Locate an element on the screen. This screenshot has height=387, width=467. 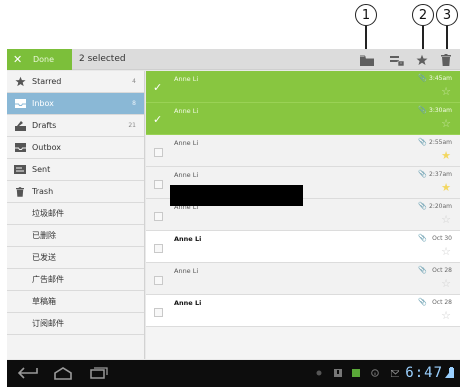
change-labels-button is located at coordinates (397, 60).